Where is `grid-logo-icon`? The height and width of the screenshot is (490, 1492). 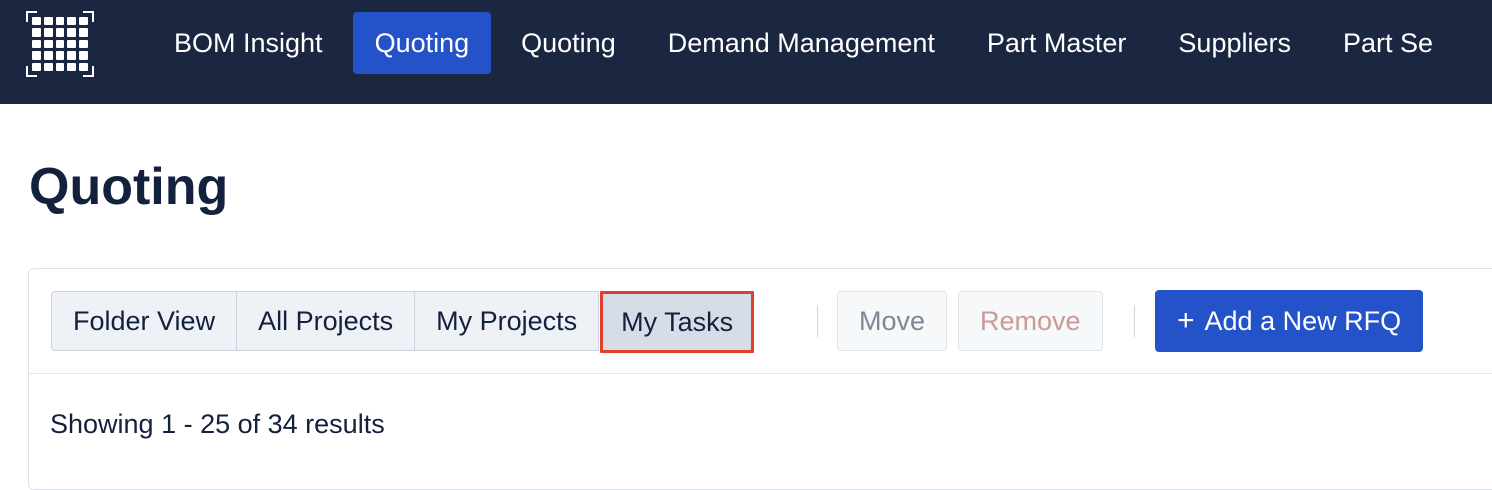 grid-logo-icon is located at coordinates (60, 44).